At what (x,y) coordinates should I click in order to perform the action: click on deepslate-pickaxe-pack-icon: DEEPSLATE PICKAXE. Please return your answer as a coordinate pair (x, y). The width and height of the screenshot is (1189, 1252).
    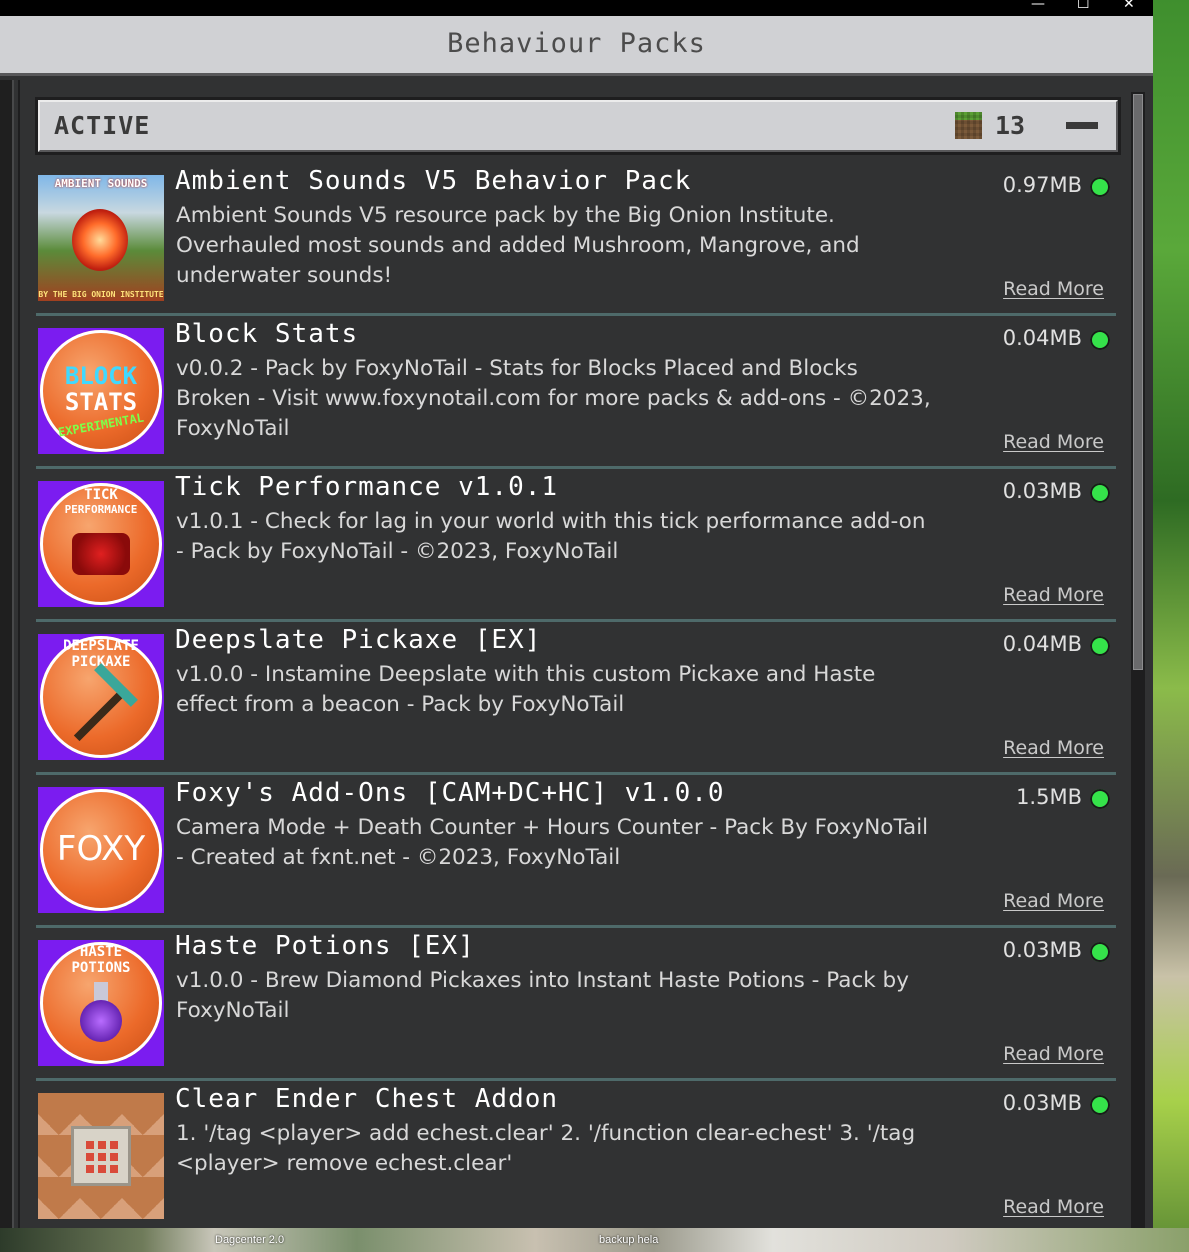
    Looking at the image, I should click on (101, 697).